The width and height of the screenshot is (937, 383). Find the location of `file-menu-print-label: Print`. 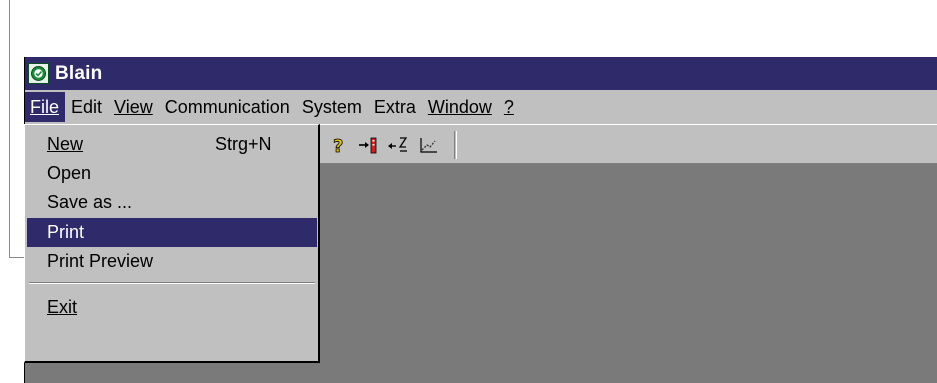

file-menu-print-label: Print is located at coordinates (66, 232).